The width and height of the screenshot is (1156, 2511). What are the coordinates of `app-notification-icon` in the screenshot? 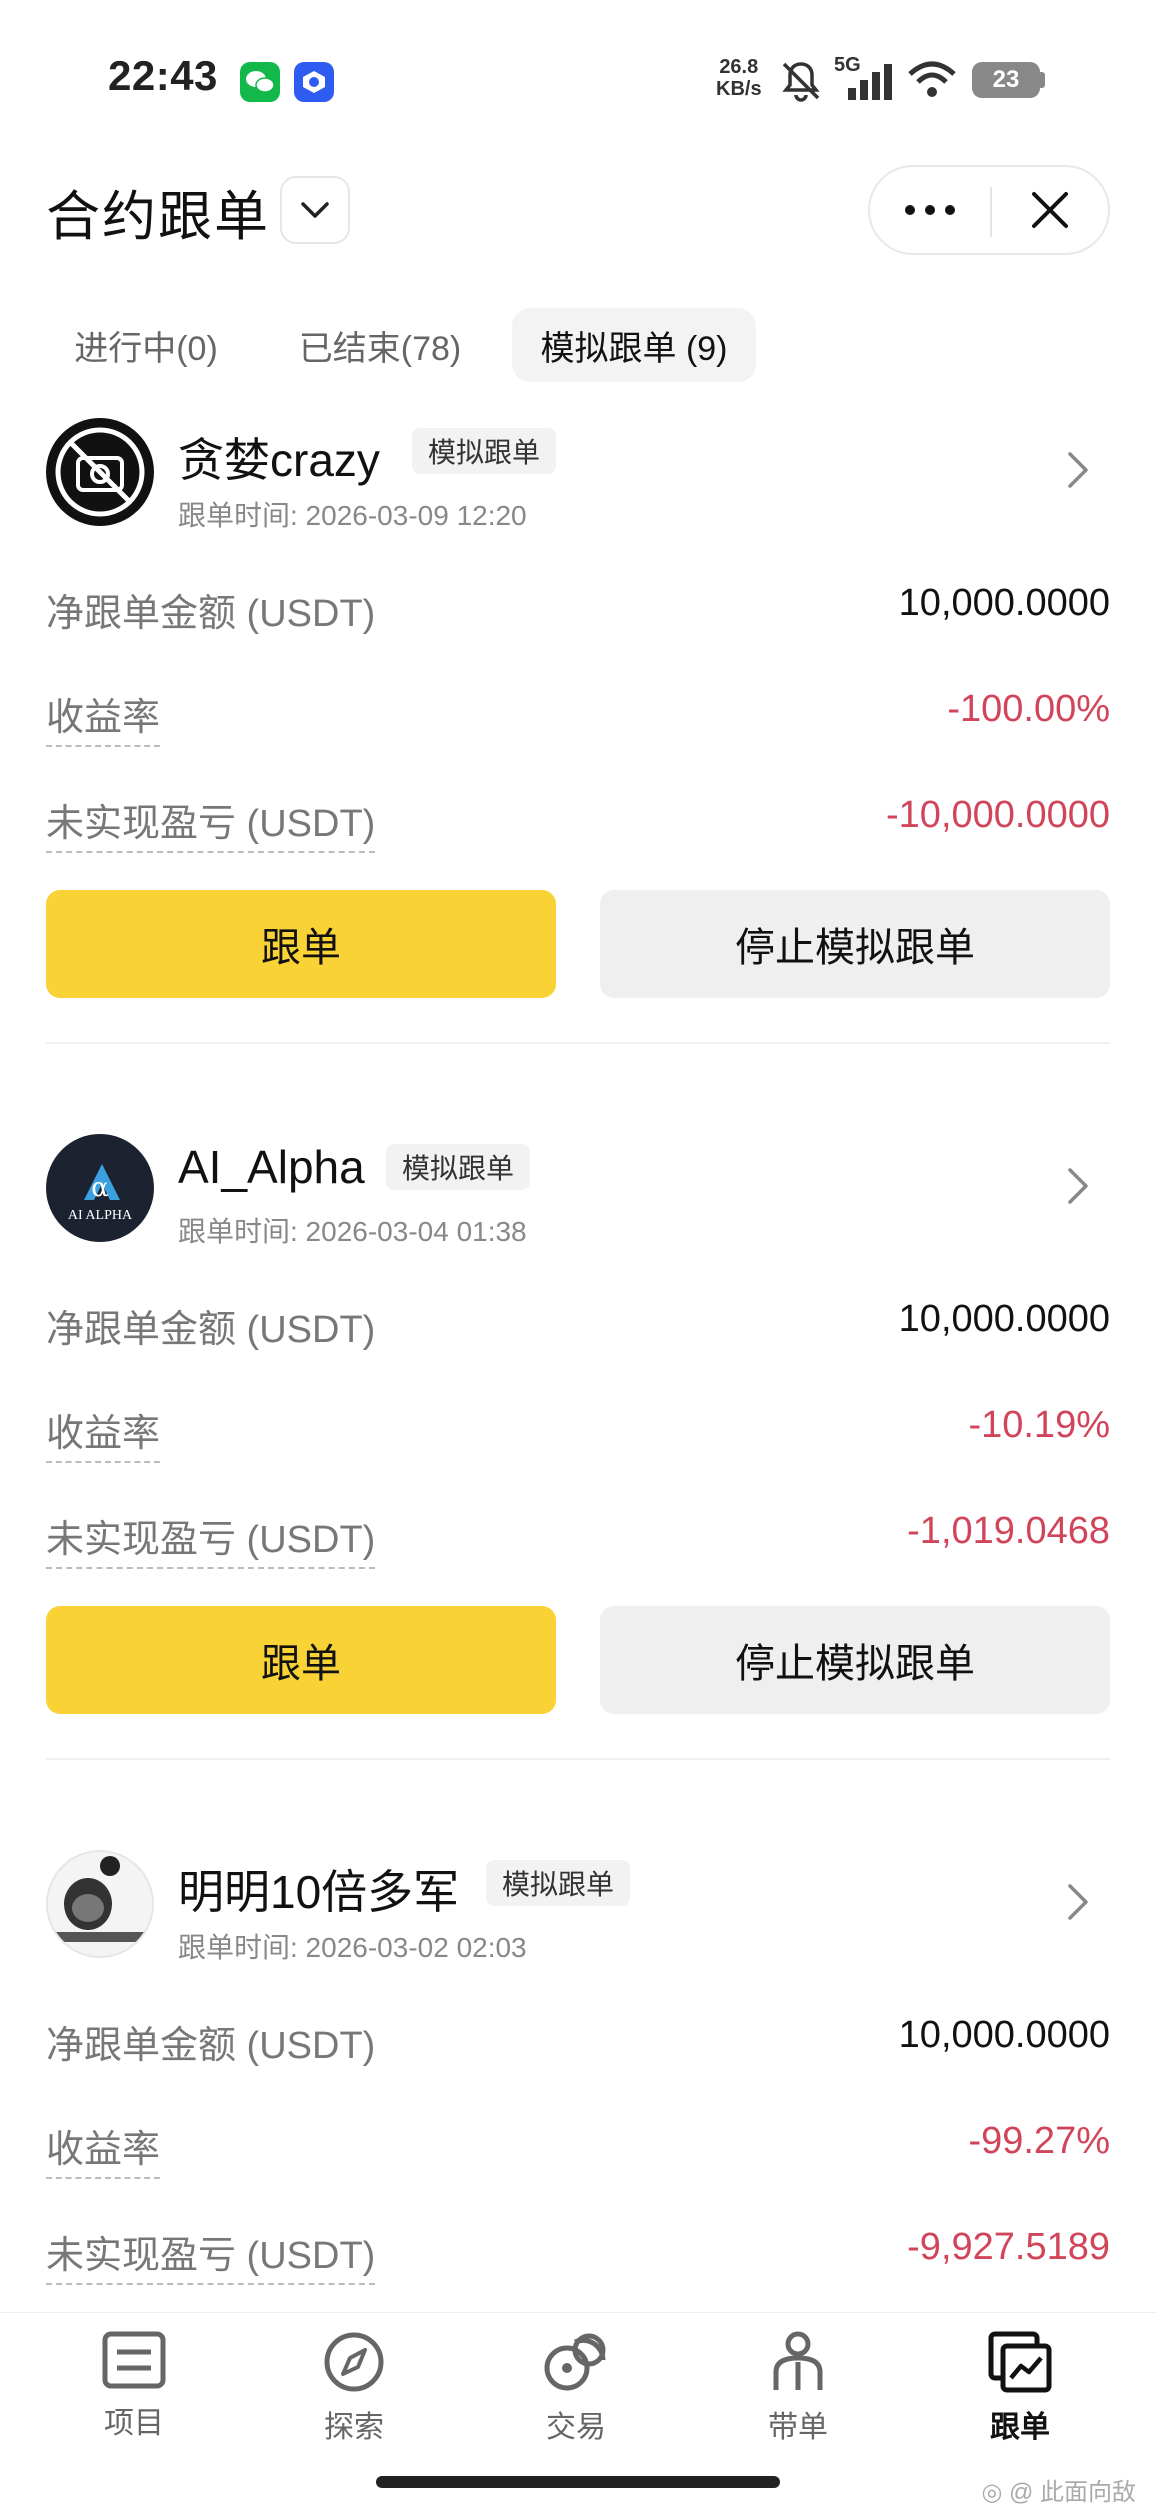 It's located at (314, 82).